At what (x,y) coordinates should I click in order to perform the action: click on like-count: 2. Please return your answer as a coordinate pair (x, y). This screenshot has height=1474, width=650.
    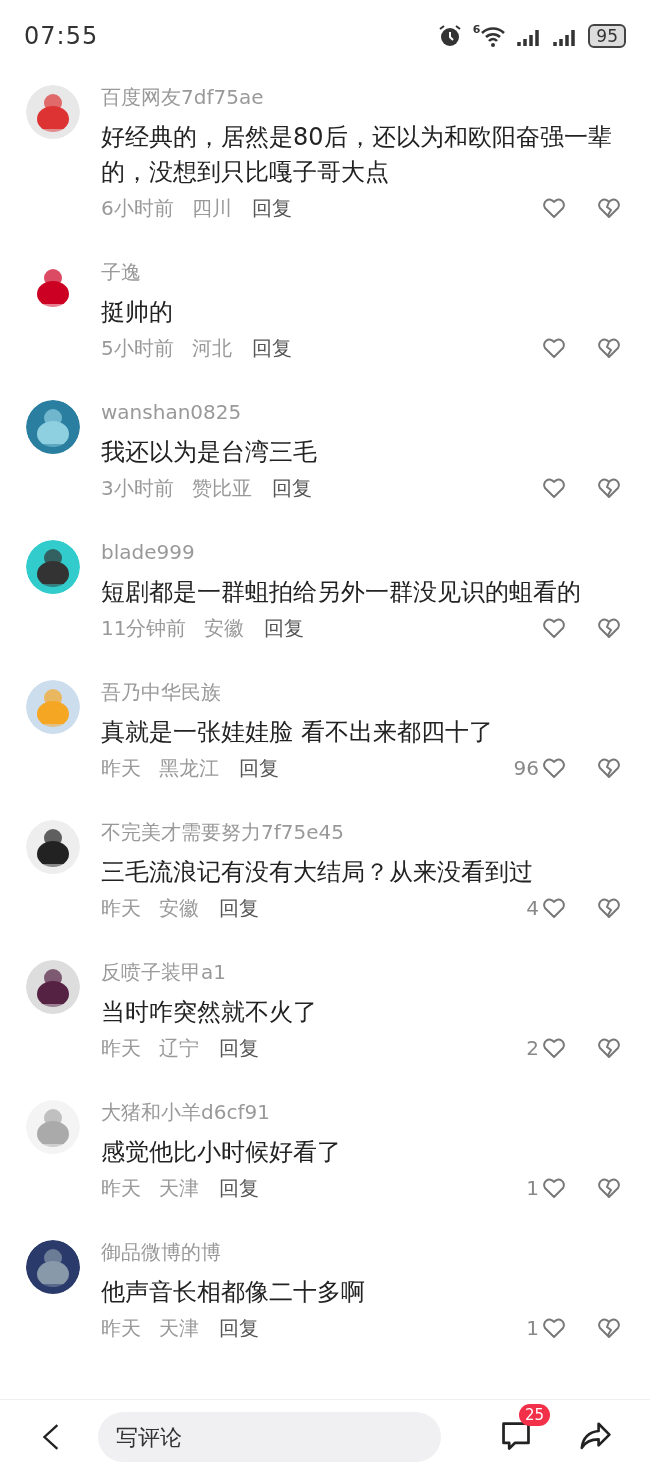
    Looking at the image, I should click on (532, 1048).